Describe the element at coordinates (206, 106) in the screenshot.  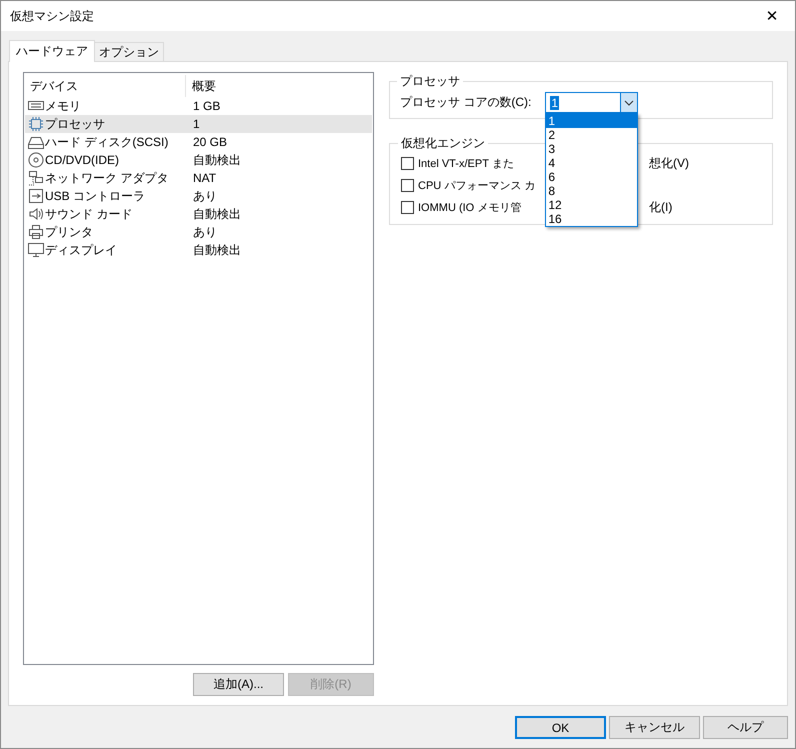
I see `device-summary: 1 GB` at that location.